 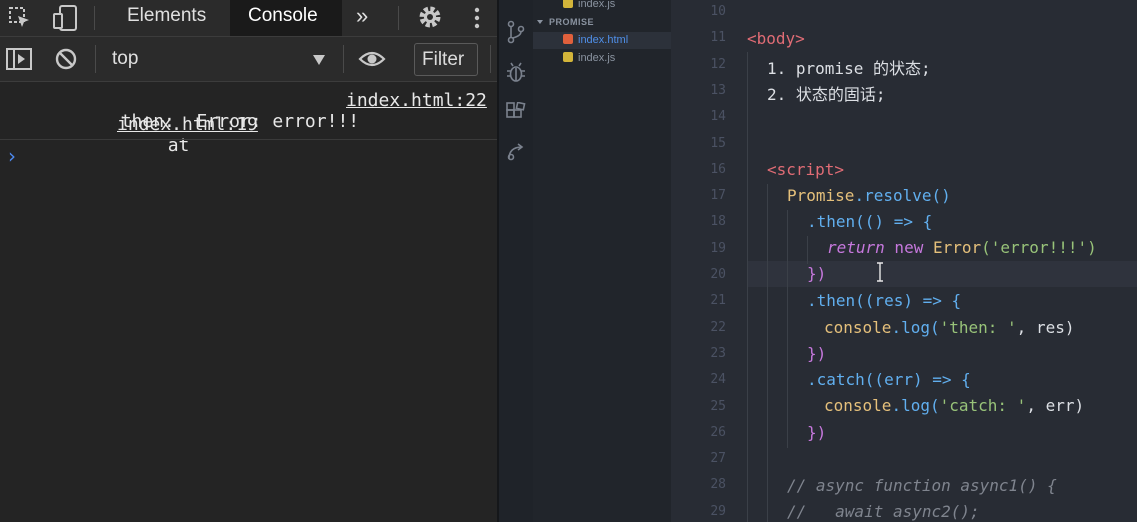 I want to click on filter-placeholder: Filter, so click(x=443, y=59).